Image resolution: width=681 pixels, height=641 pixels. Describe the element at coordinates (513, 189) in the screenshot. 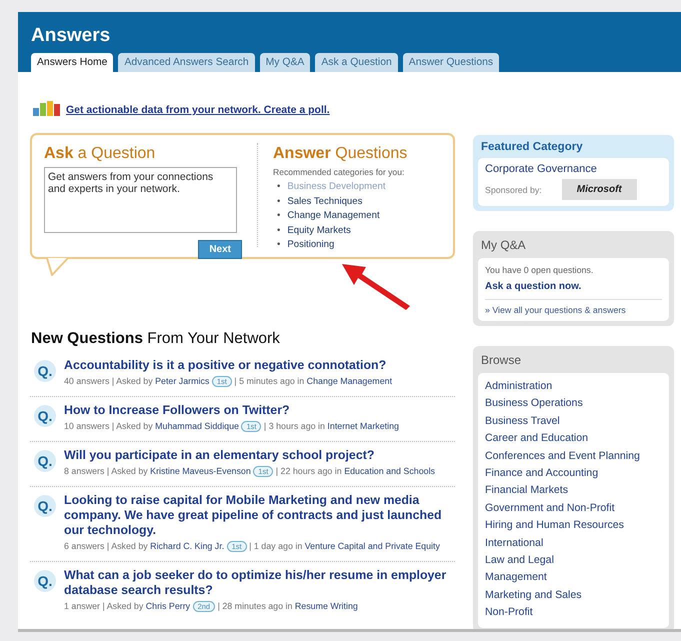

I see `sponsored-label: Sponsored by:` at that location.